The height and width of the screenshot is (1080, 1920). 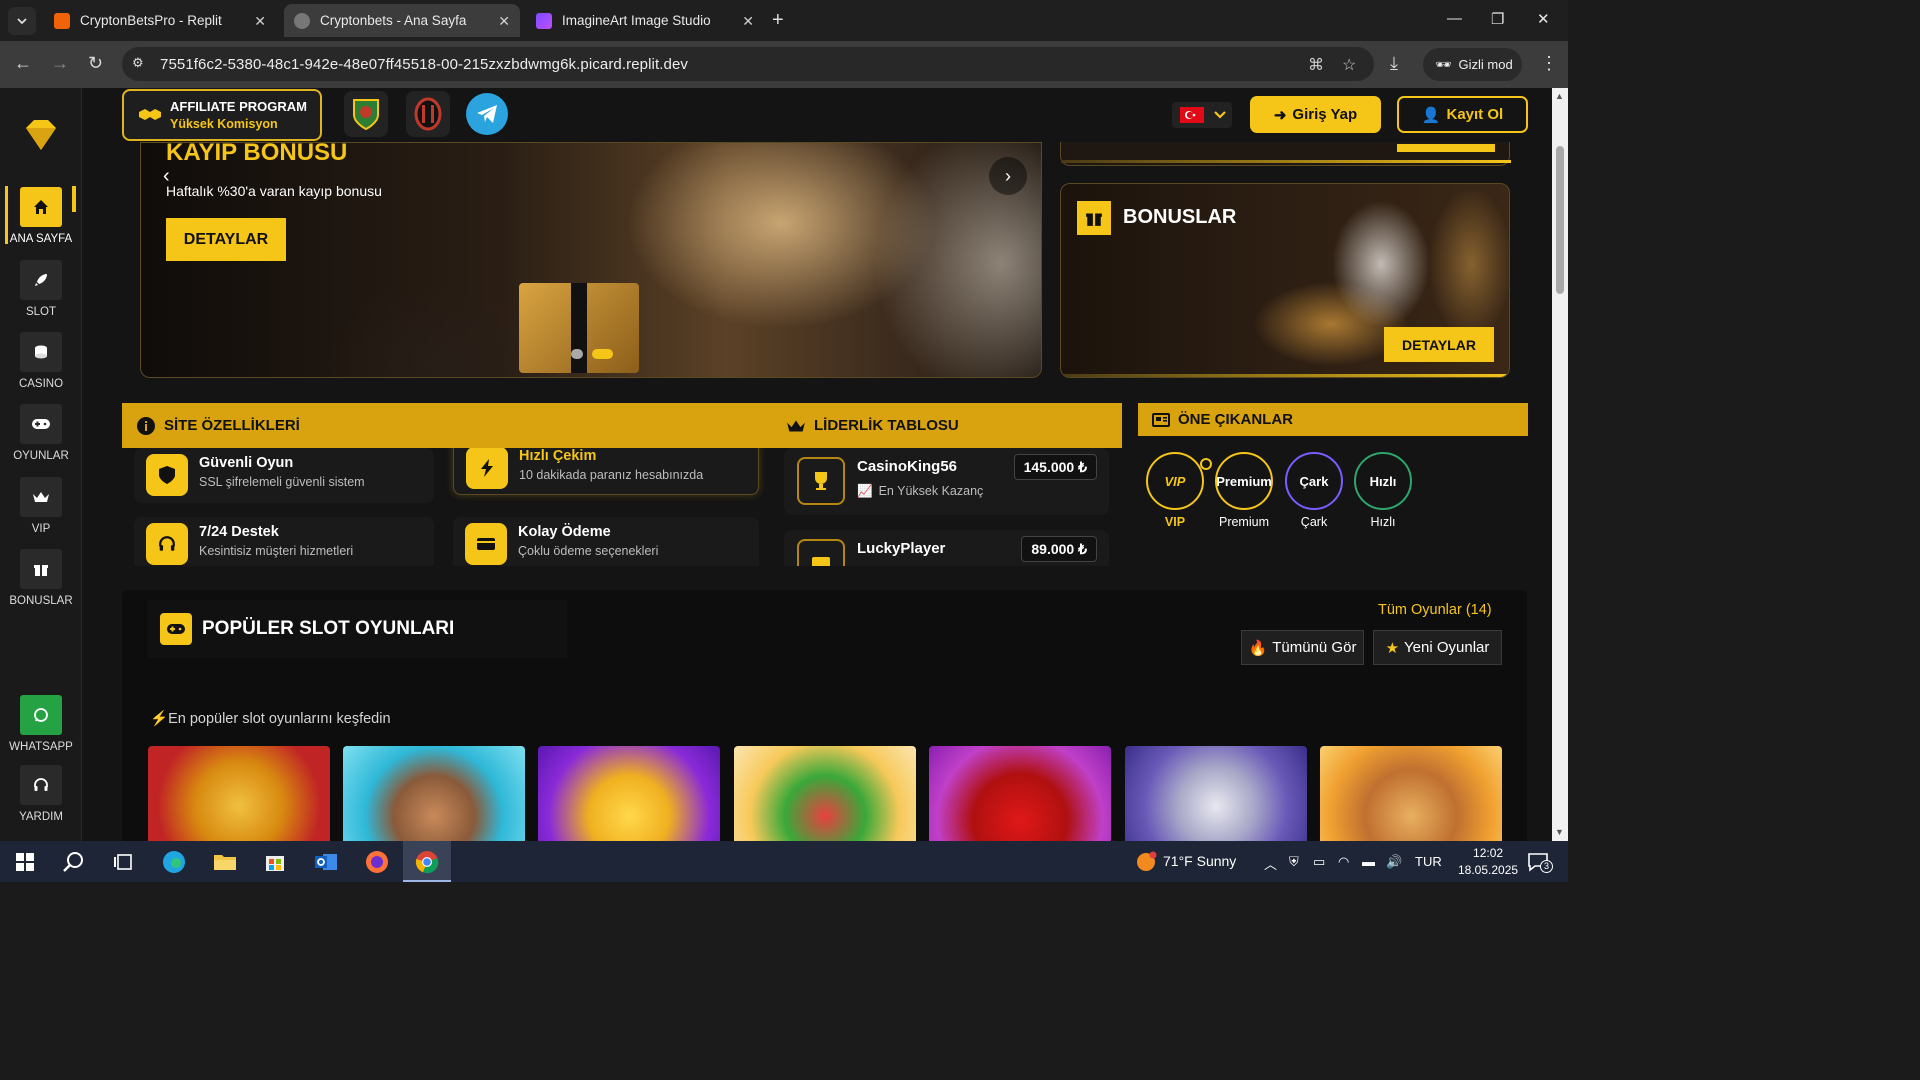 I want to click on tab-search-button, so click(x=22, y=21).